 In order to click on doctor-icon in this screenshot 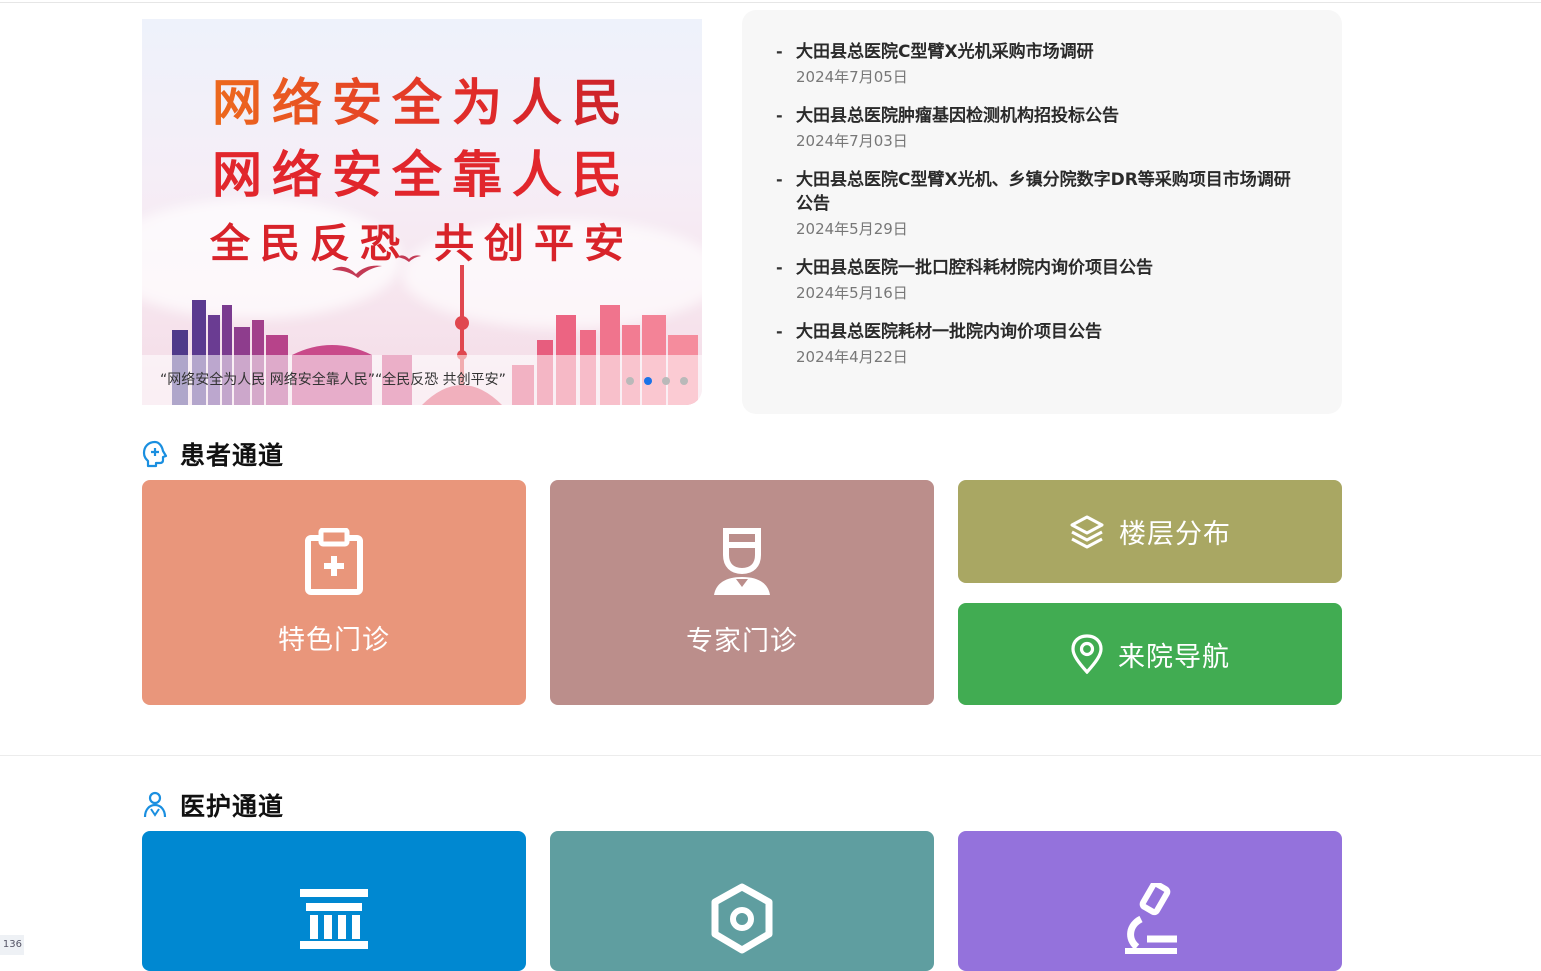, I will do `click(742, 561)`.